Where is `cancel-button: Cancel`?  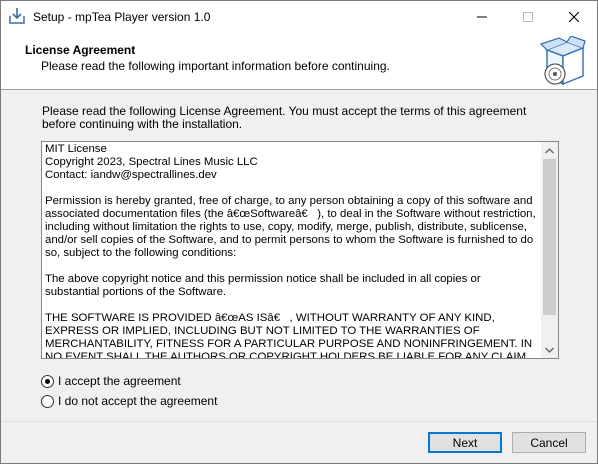 cancel-button: Cancel is located at coordinates (549, 442).